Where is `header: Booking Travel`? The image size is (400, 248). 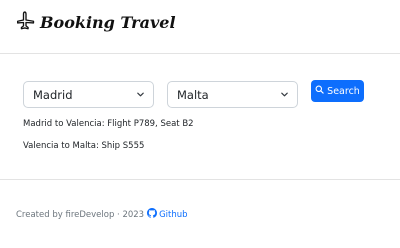 header: Booking Travel is located at coordinates (96, 22).